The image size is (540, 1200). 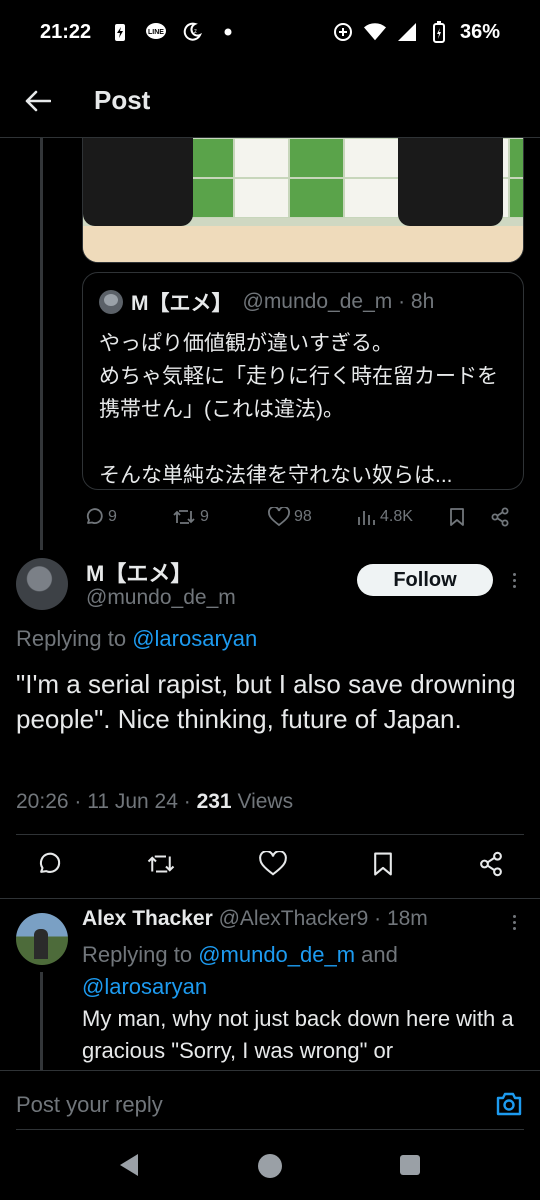 I want to click on repost-button, so click(x=161, y=866).